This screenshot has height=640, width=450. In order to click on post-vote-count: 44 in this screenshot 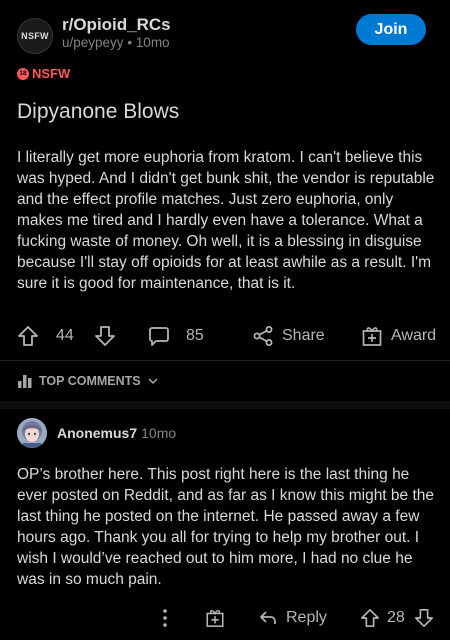, I will do `click(65, 335)`.